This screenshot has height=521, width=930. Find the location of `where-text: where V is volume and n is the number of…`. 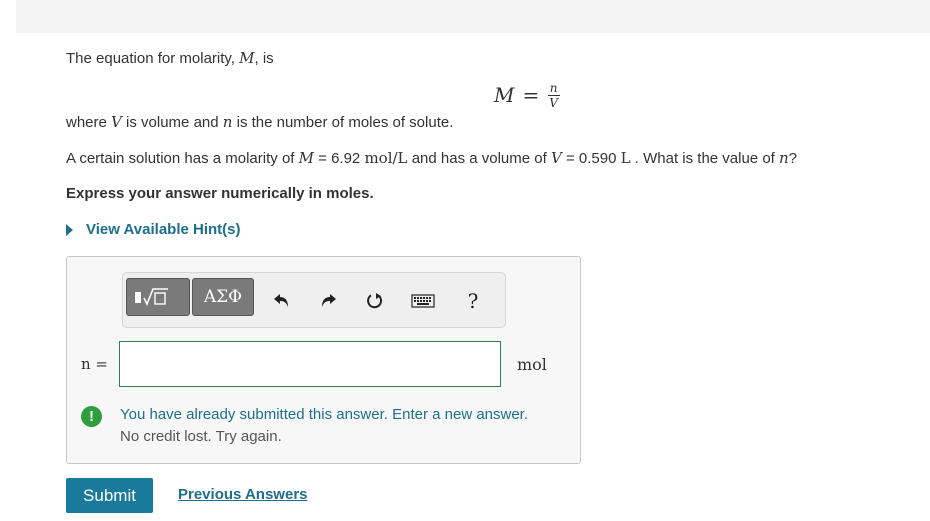

where-text: where V is volume and n is the number of… is located at coordinates (259, 122).